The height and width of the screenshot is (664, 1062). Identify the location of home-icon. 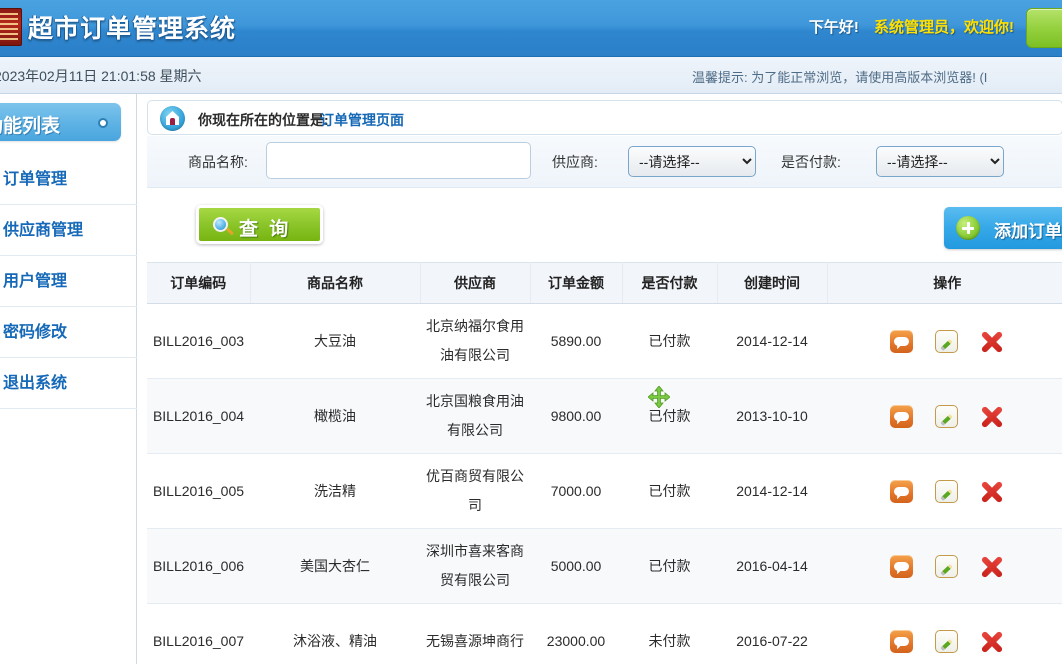
(172, 118).